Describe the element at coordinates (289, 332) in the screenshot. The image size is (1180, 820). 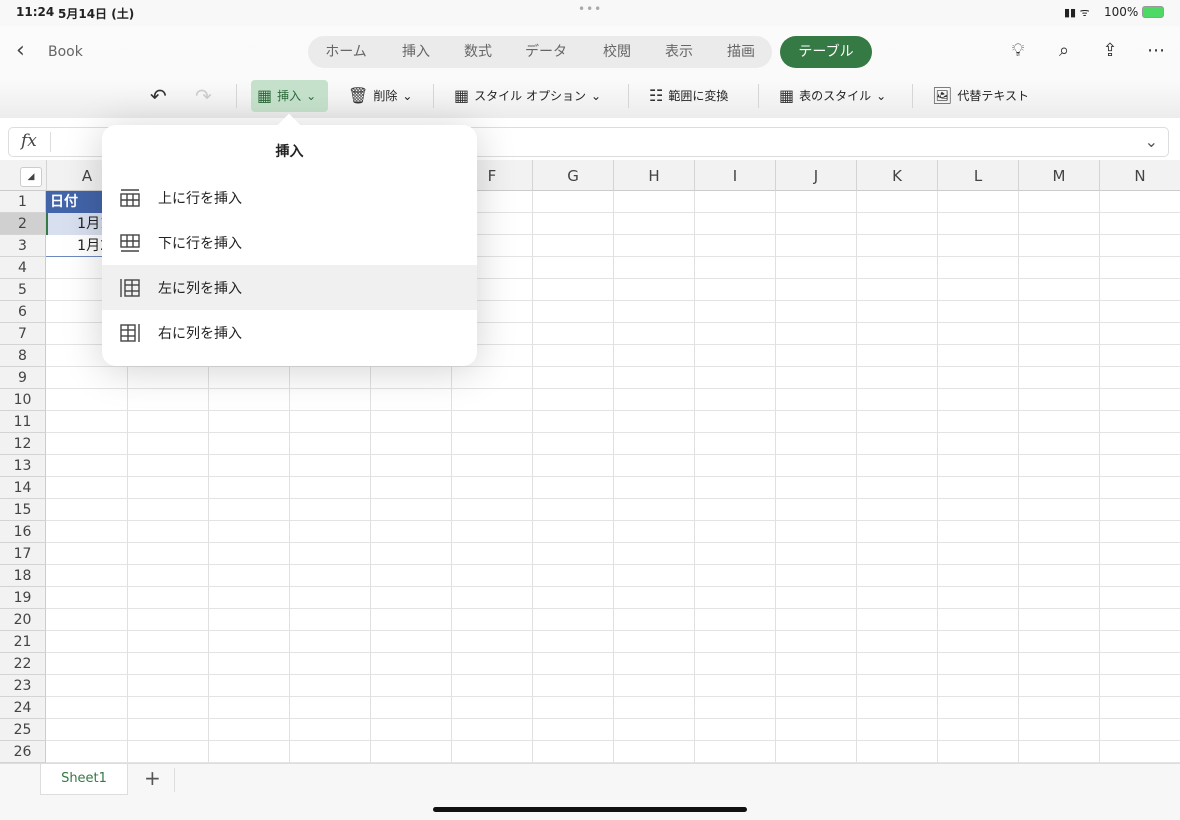
I see `insert-column-right: 右に列を挿入` at that location.